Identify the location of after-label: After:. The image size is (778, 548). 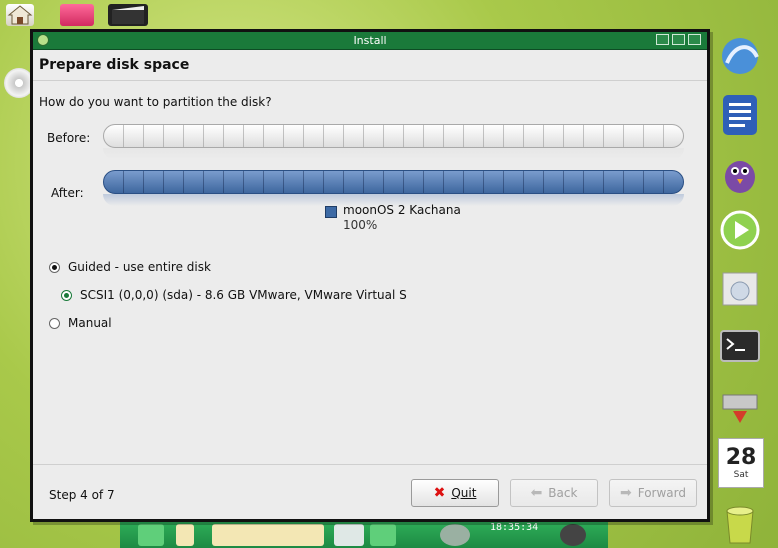
(67, 193).